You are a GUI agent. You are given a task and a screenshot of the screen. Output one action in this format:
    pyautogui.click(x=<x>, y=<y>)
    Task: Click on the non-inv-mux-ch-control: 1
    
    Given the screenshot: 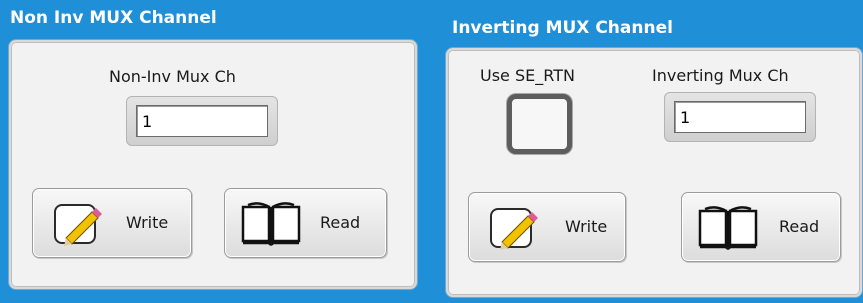 What is the action you would take?
    pyautogui.click(x=202, y=121)
    